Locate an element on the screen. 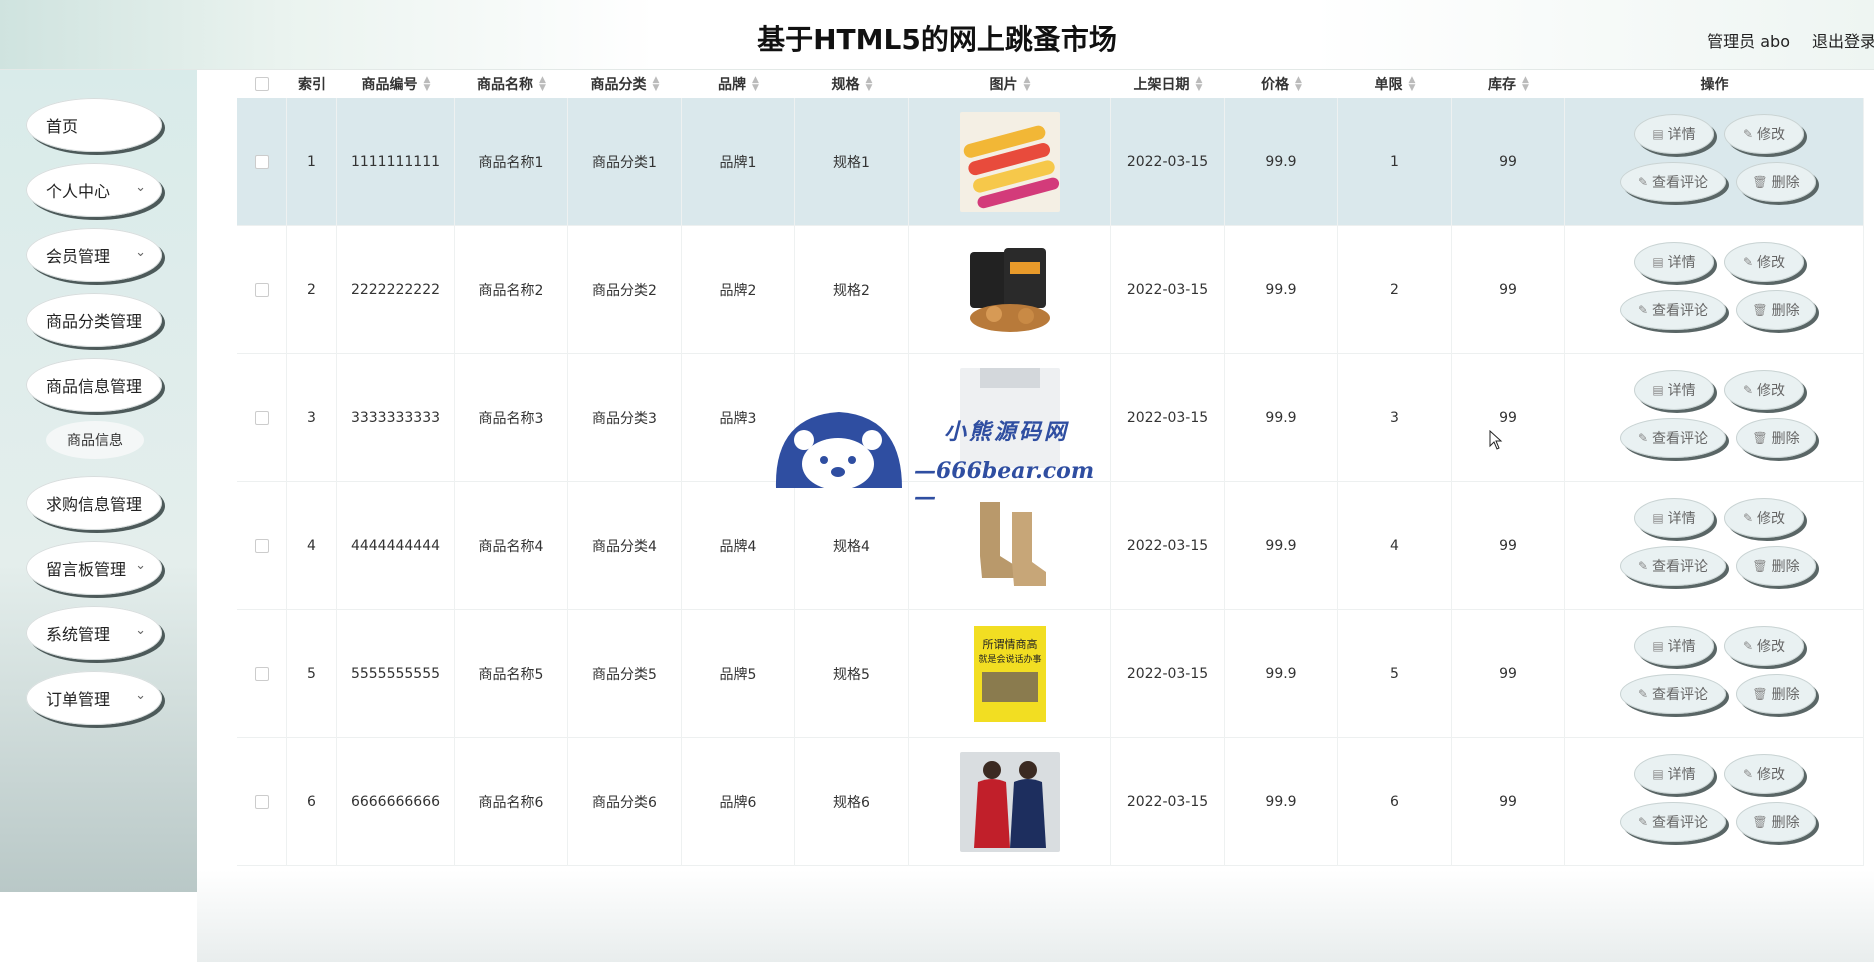  sidebar-item-product-management: 商品信息管理 is located at coordinates (94, 385).